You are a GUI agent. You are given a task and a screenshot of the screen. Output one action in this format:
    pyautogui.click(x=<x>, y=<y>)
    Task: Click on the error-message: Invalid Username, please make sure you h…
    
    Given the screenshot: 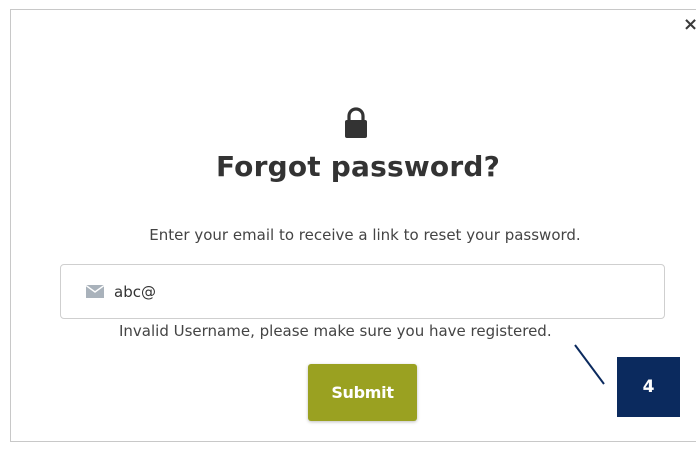 What is the action you would take?
    pyautogui.click(x=335, y=331)
    